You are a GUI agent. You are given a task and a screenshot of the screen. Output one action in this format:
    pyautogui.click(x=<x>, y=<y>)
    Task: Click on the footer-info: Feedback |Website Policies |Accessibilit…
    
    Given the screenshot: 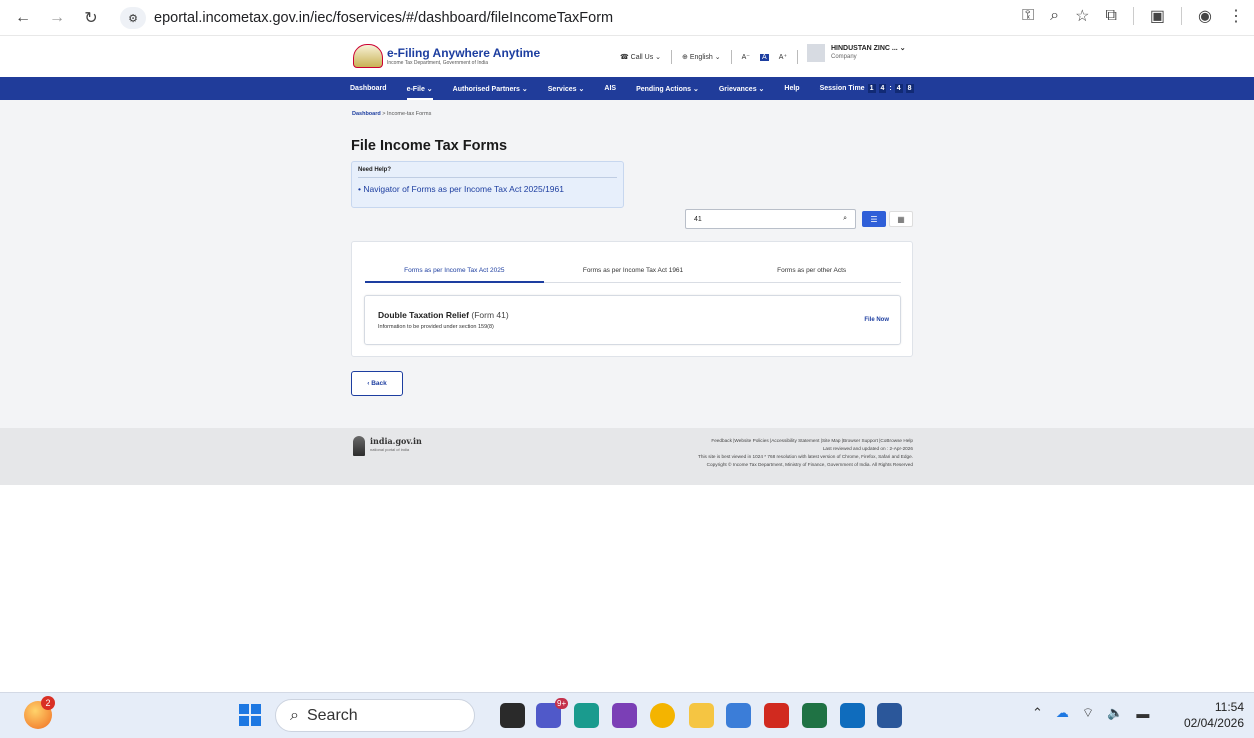 What is the action you would take?
    pyautogui.click(x=733, y=453)
    